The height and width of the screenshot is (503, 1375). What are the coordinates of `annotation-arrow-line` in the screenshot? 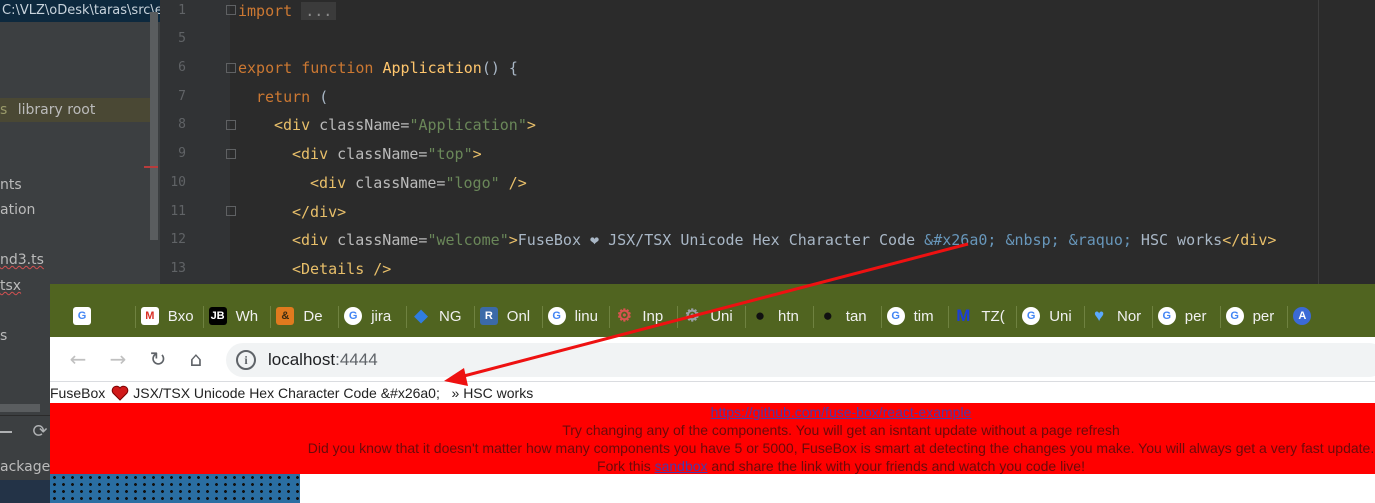 It's located at (714, 310).